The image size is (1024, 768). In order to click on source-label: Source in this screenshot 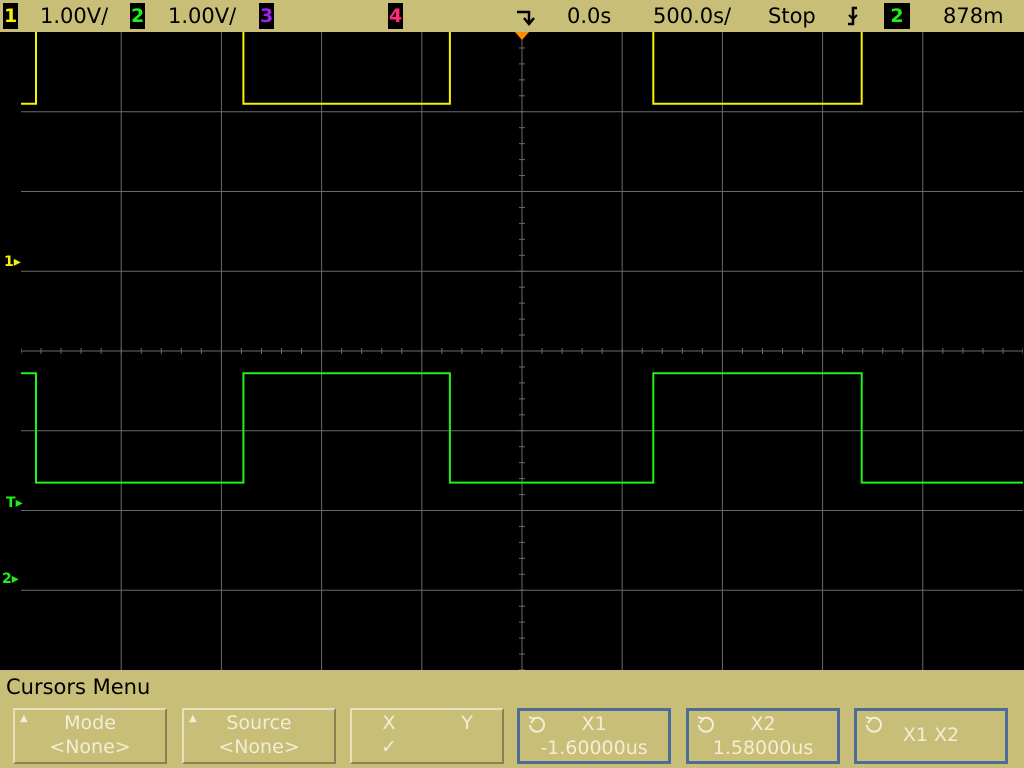, I will do `click(259, 723)`.